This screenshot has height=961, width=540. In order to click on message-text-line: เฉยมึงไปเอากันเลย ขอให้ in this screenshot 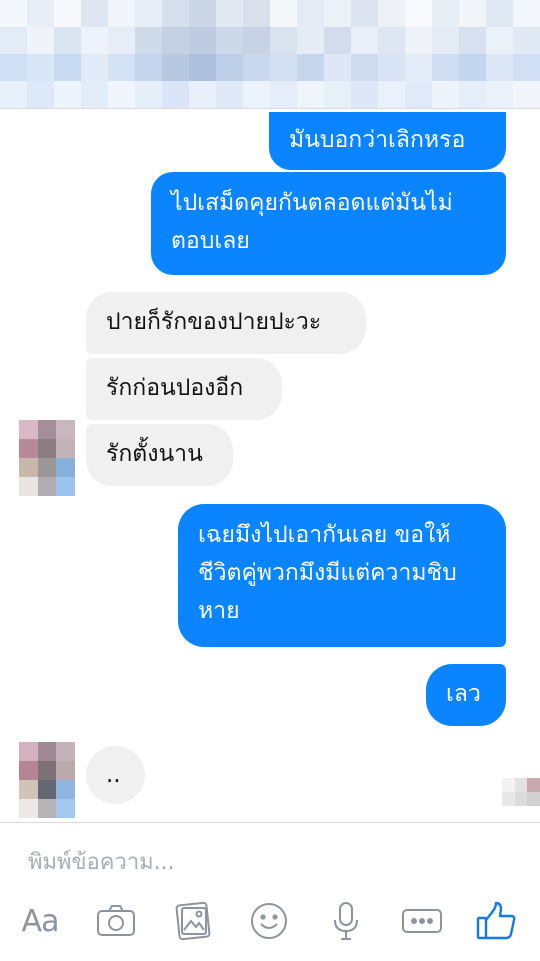, I will do `click(324, 535)`.